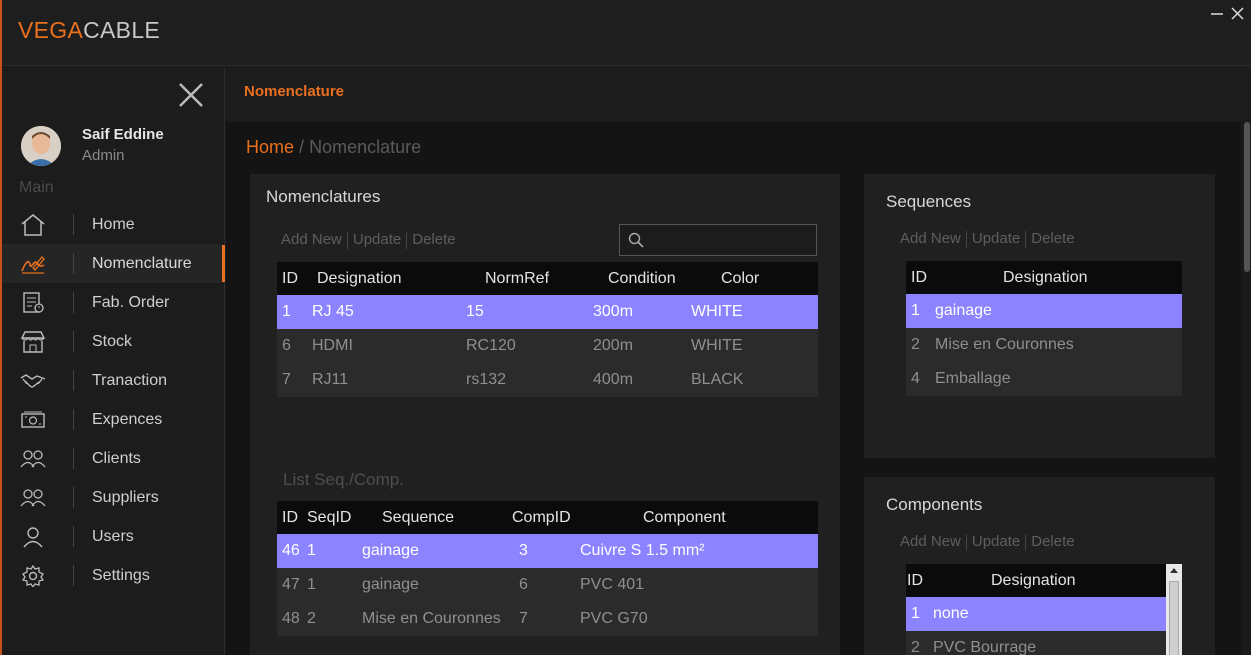  Describe the element at coordinates (390, 550) in the screenshot. I see `cell: gainage` at that location.